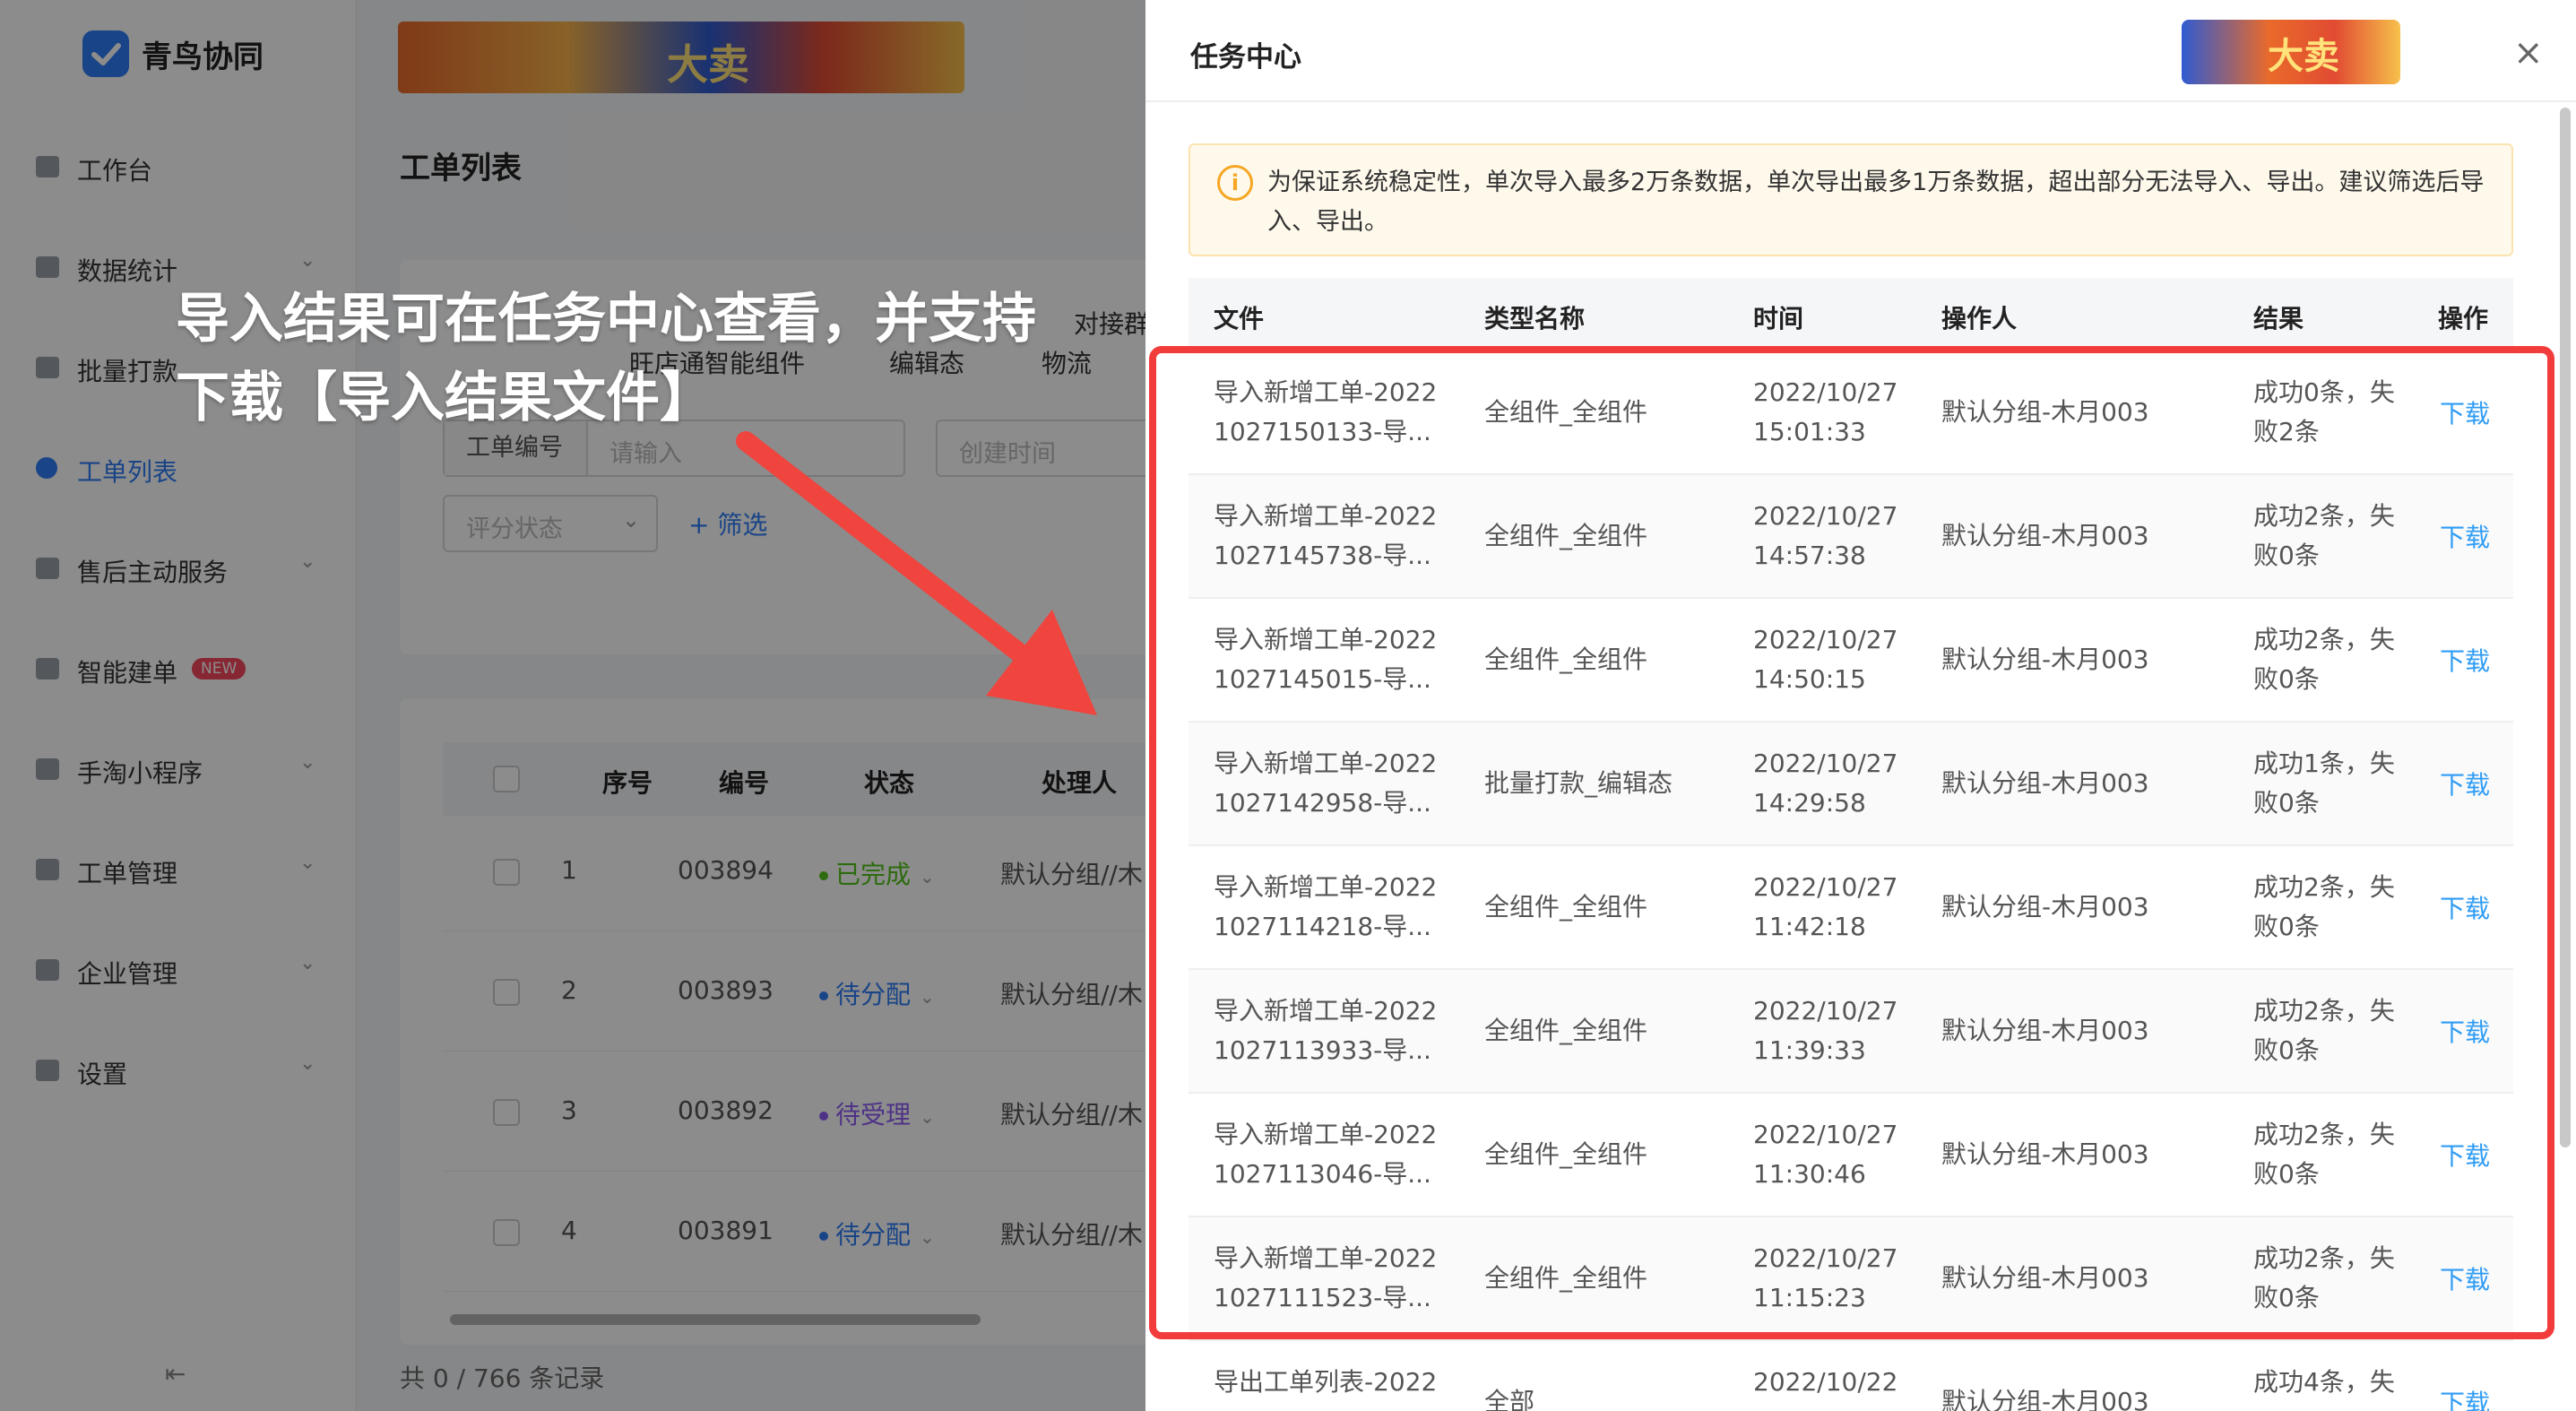 This screenshot has height=1411, width=2576. I want to click on task-result-line-1: 成功4条，失, so click(2324, 1382).